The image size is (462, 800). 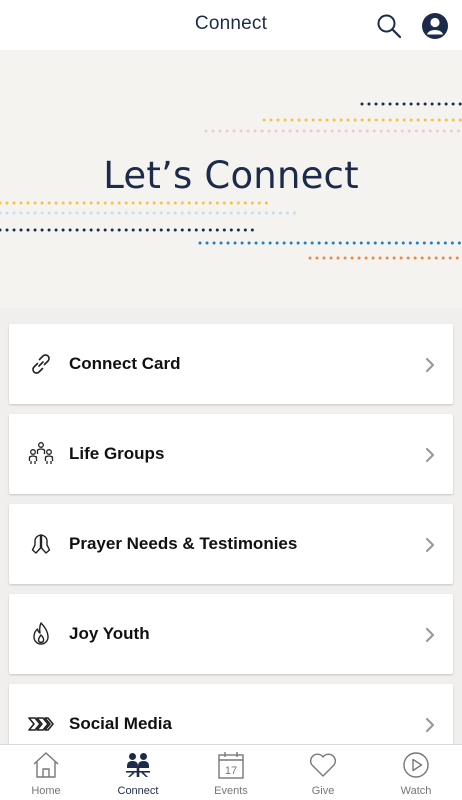 I want to click on praying-hands-icon, so click(x=41, y=544).